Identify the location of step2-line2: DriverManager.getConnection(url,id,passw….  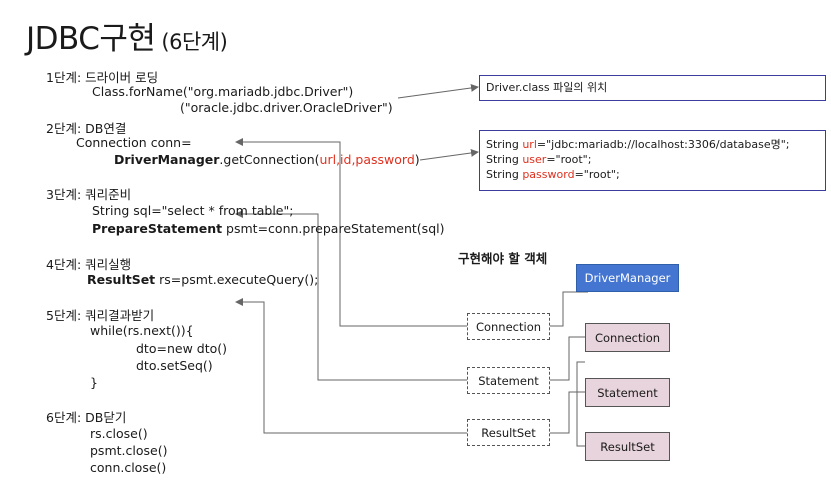
(267, 159).